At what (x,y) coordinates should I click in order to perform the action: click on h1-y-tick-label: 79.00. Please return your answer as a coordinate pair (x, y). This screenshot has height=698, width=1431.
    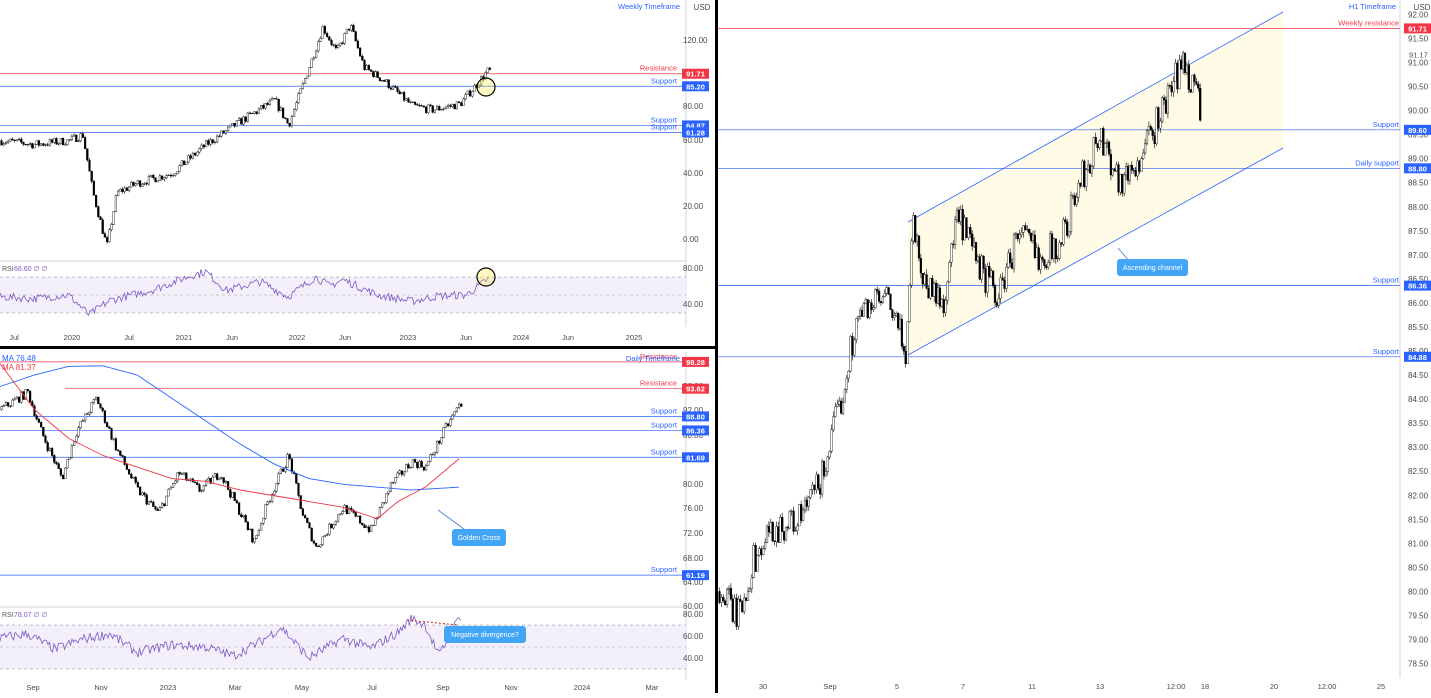
    Looking at the image, I should click on (1418, 640).